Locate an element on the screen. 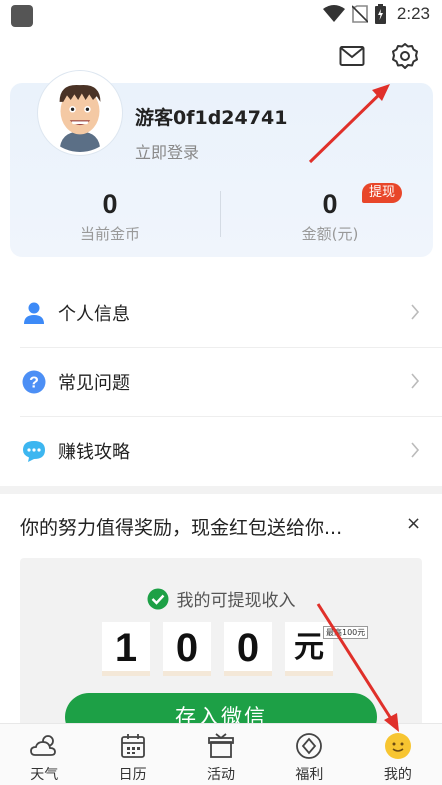  nav-label: 我的 is located at coordinates (397, 775).